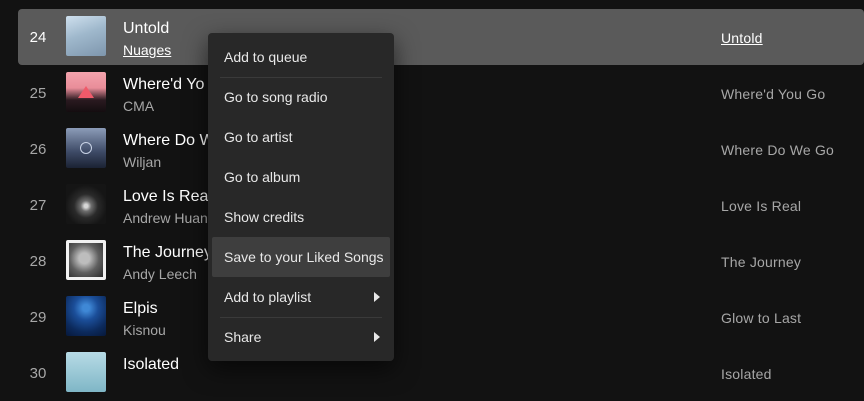 The height and width of the screenshot is (401, 864). Describe the element at coordinates (151, 365) in the screenshot. I see `track-title: Isolated` at that location.